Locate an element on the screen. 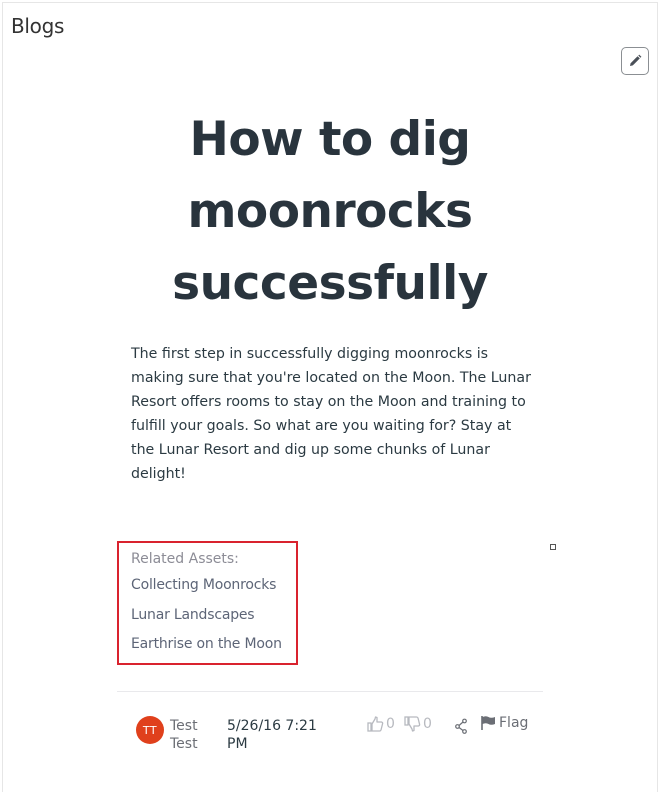  share-button is located at coordinates (461, 728).